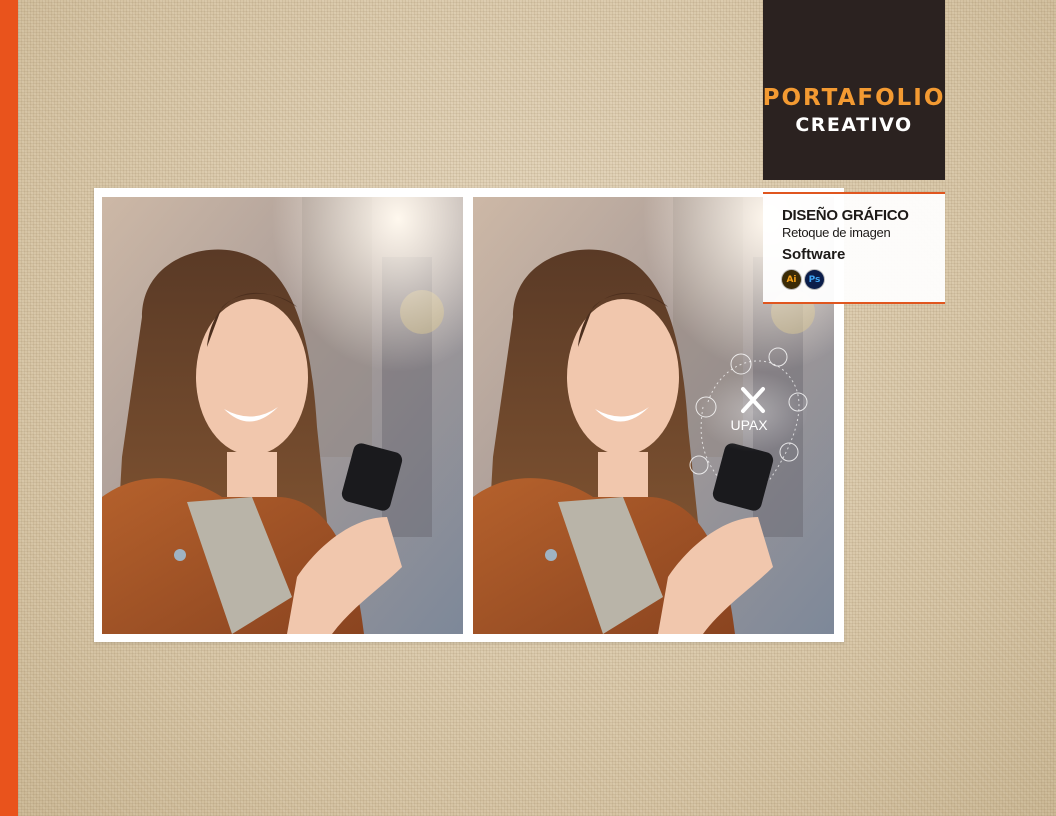  Describe the element at coordinates (791, 279) in the screenshot. I see `illustrator-icon: Ai` at that location.